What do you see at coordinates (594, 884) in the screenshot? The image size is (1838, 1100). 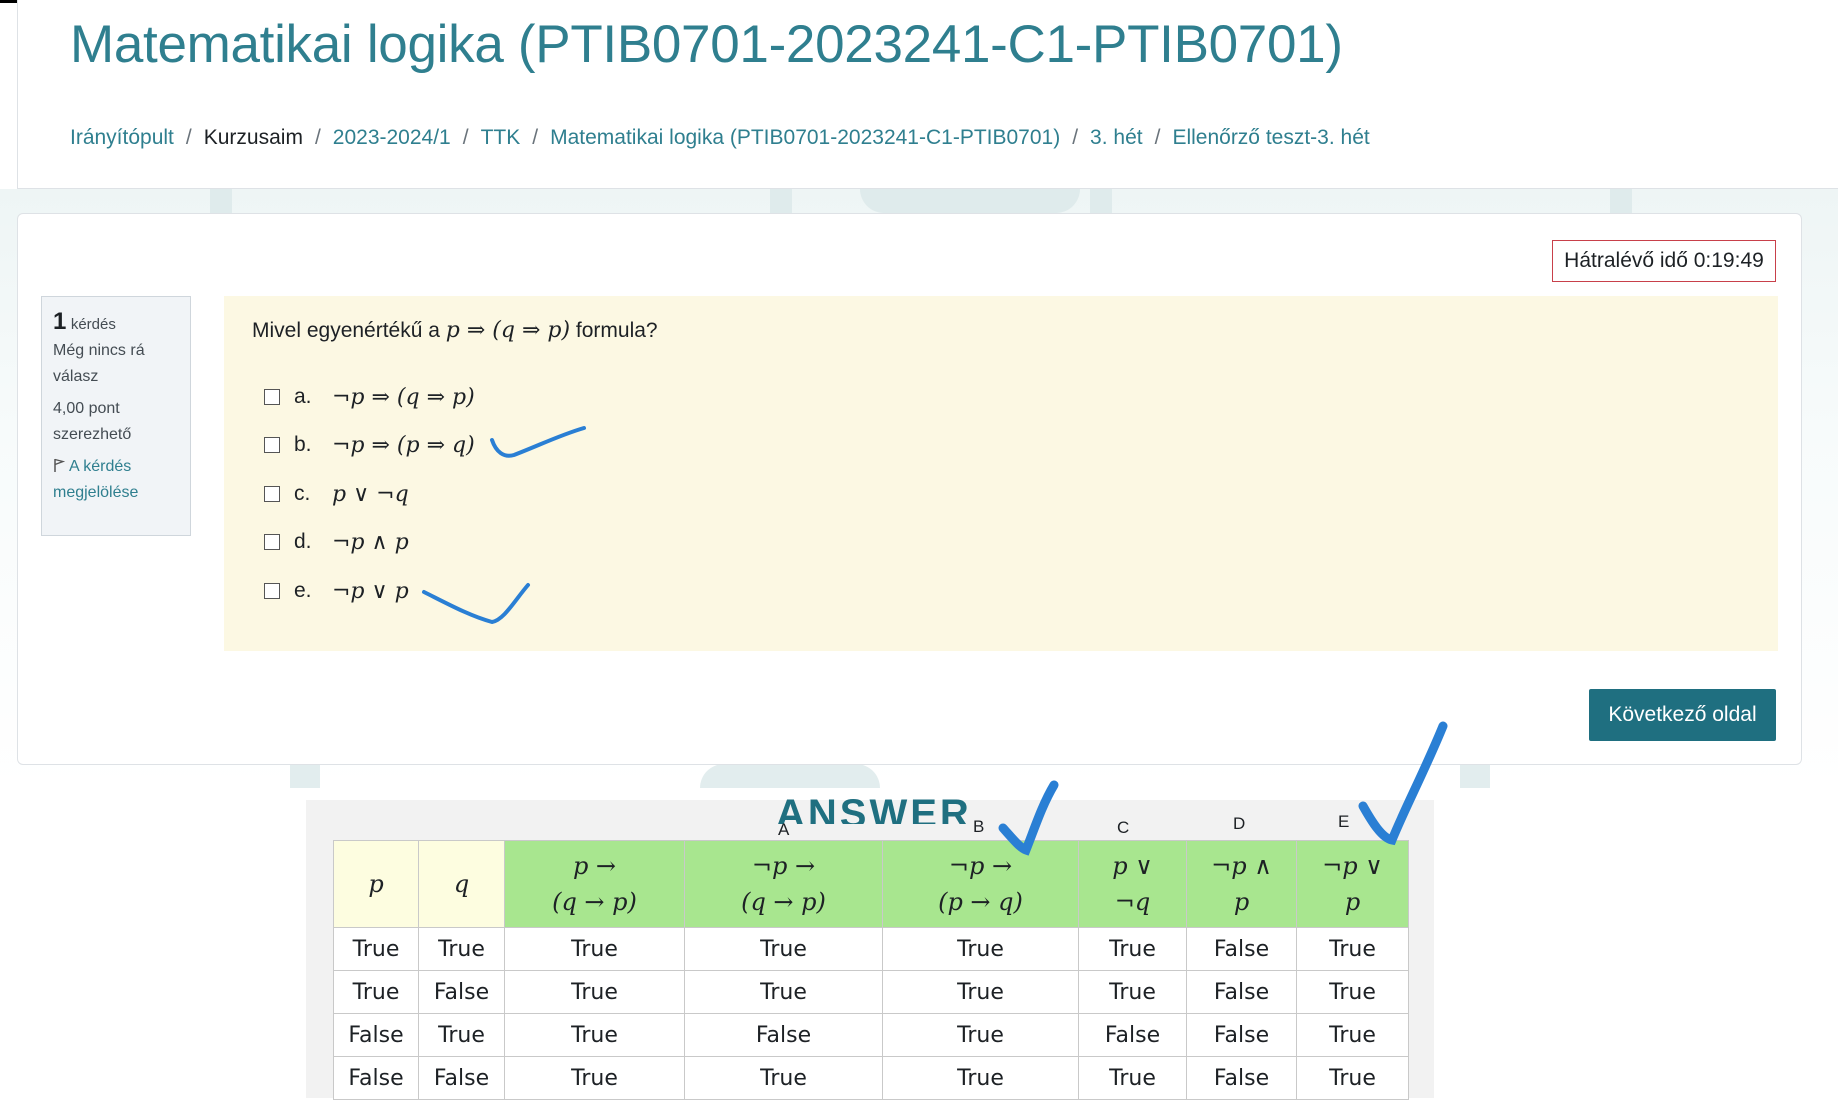 I see `header-cell-given-formula: p → (q → p)` at bounding box center [594, 884].